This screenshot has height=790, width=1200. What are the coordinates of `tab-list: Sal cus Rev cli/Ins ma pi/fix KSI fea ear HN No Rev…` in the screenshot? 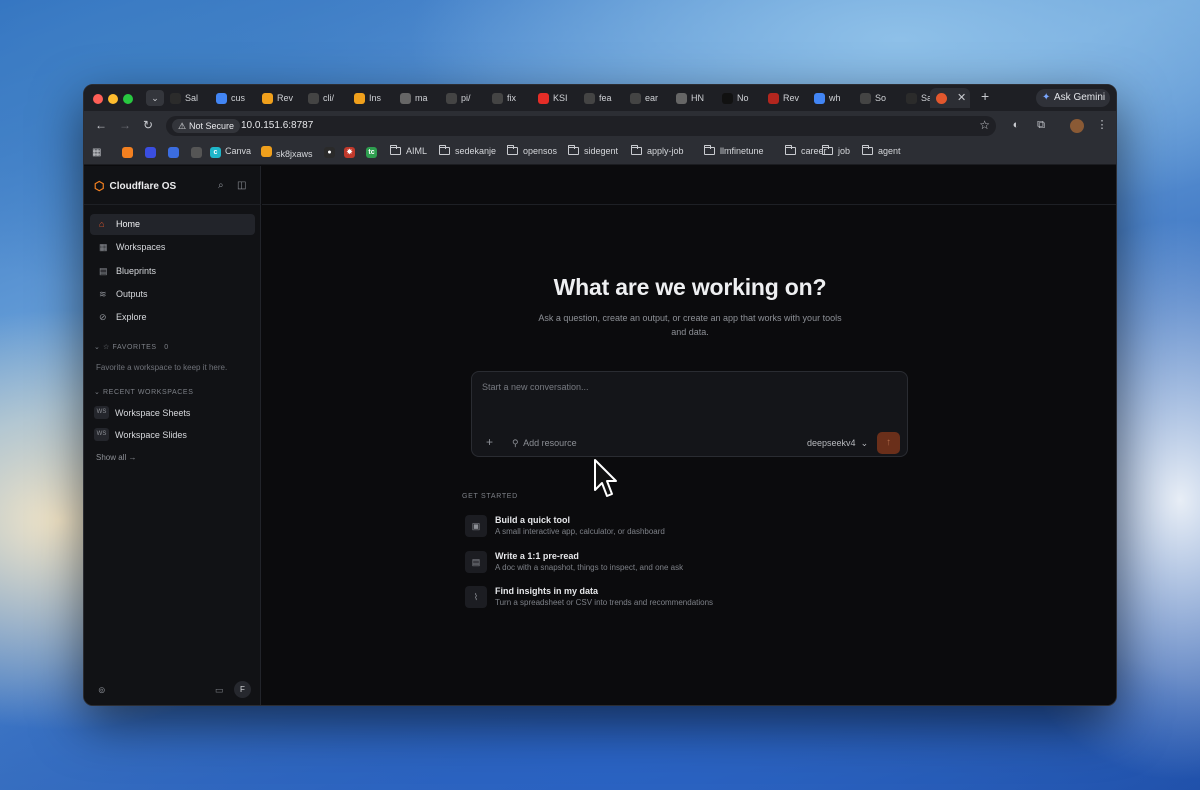 It's located at (561, 98).